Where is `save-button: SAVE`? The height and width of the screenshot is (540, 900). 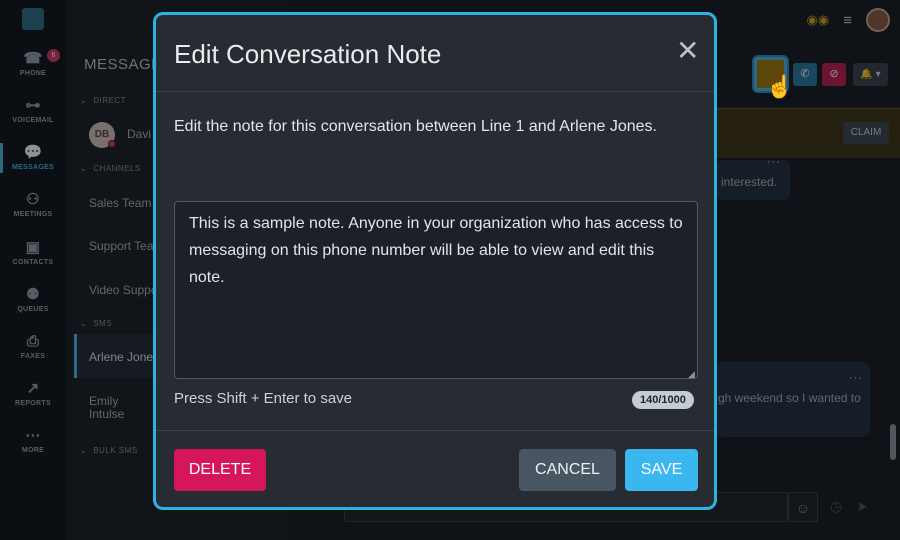
save-button: SAVE is located at coordinates (661, 470).